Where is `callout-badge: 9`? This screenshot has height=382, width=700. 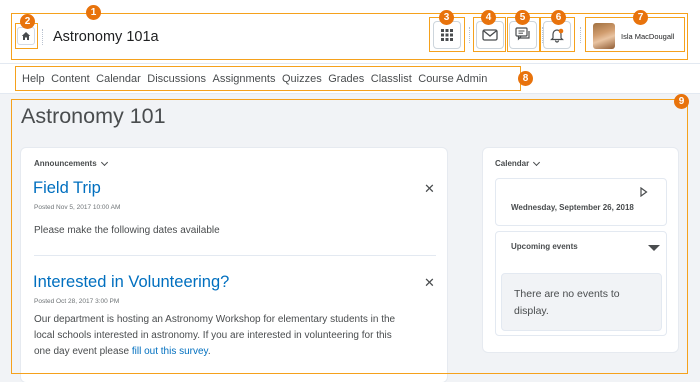 callout-badge: 9 is located at coordinates (681, 101).